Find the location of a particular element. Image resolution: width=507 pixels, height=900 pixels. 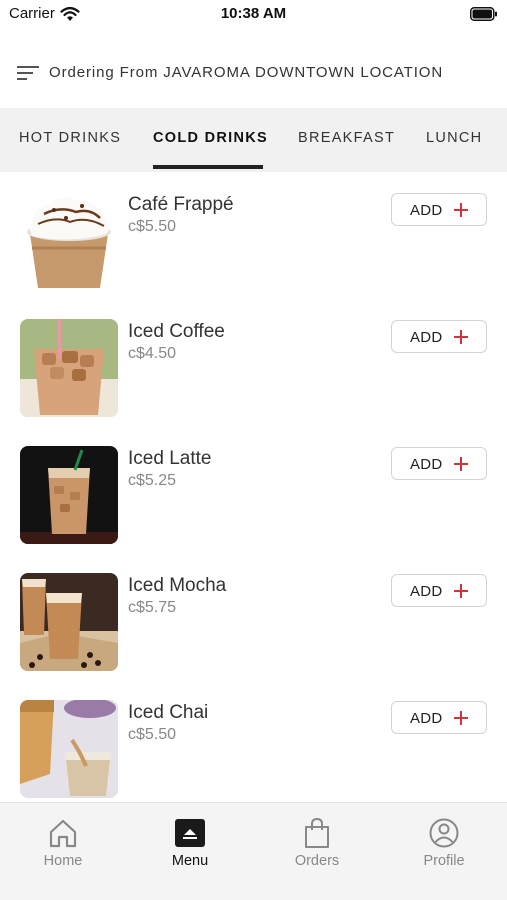

list-item: Iced Mocha c$5.75 ADD is located at coordinates (253, 616).